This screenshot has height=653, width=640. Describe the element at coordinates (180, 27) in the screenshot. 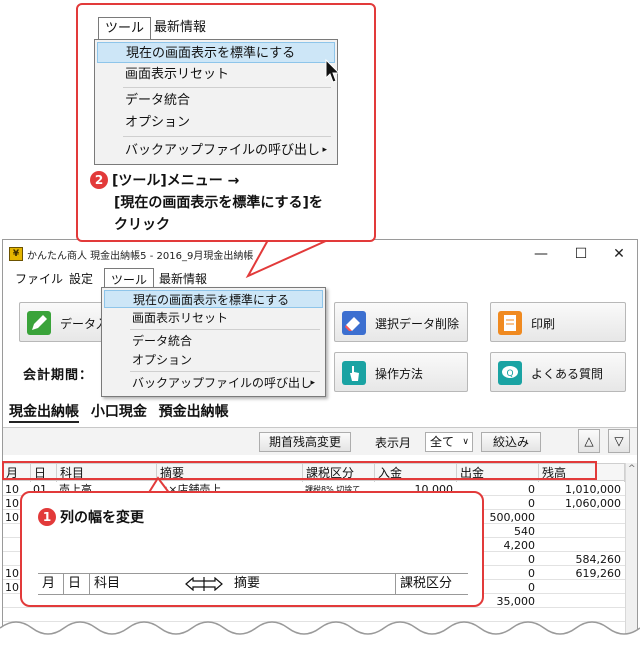

I see `zoomed-menu-news: 最新情報` at that location.